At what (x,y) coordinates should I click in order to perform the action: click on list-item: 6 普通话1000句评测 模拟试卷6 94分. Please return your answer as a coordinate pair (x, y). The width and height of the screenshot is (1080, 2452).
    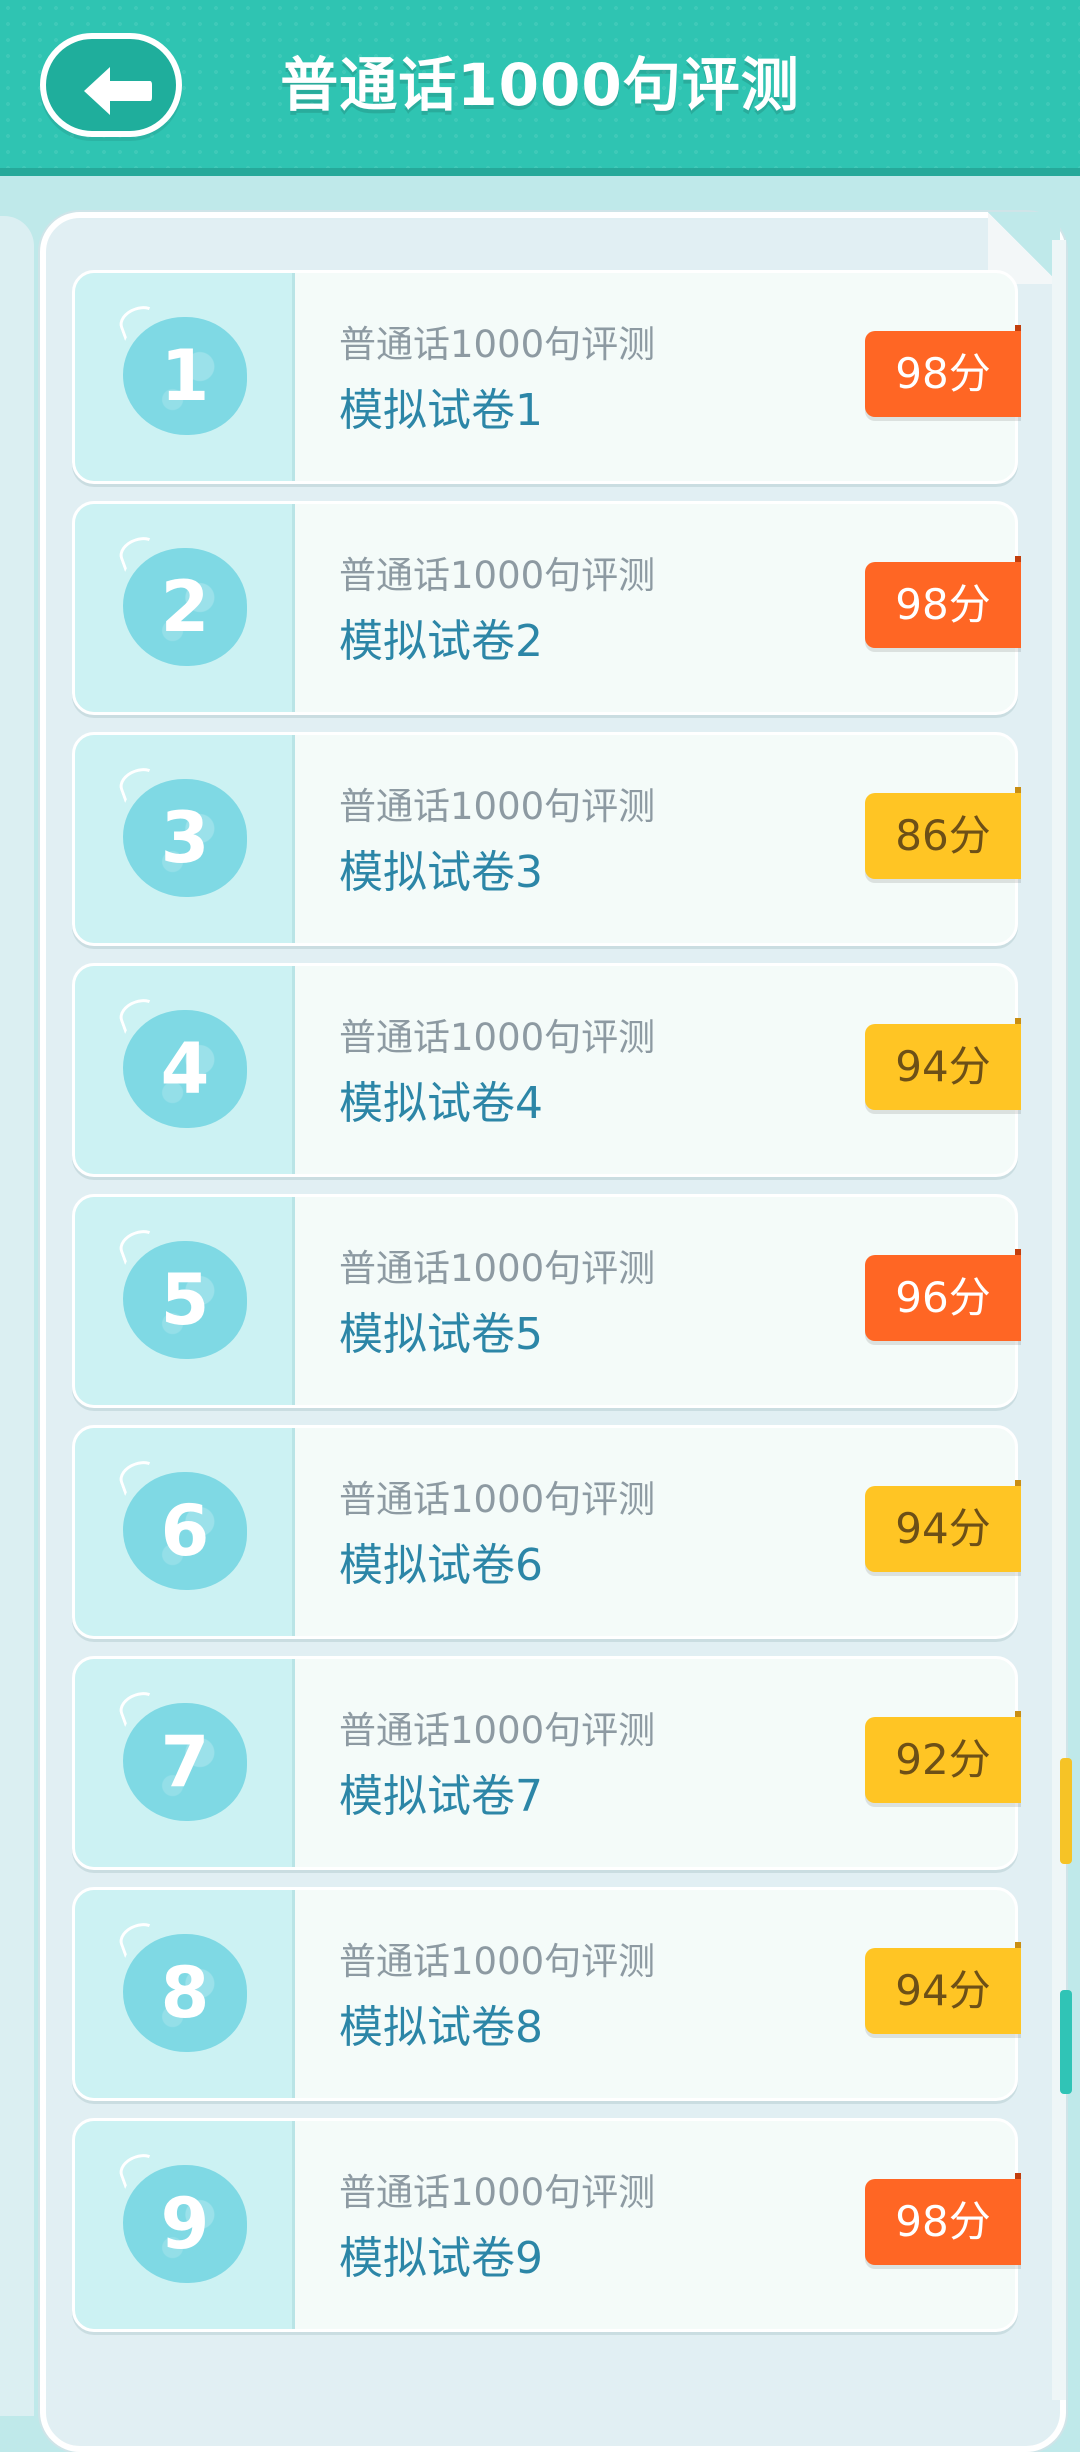
    Looking at the image, I should click on (546, 1532).